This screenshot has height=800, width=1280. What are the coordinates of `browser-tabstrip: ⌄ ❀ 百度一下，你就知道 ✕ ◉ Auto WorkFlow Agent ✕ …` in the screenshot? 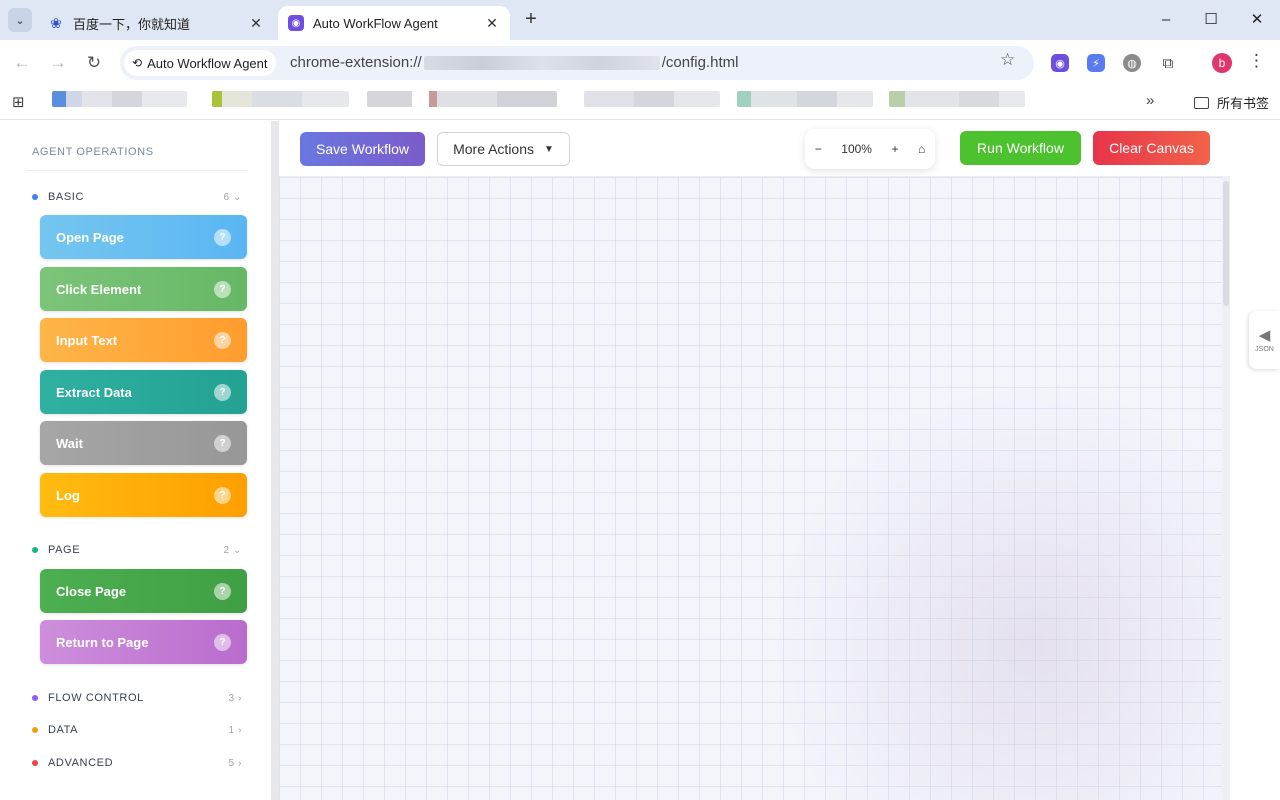 It's located at (640, 20).